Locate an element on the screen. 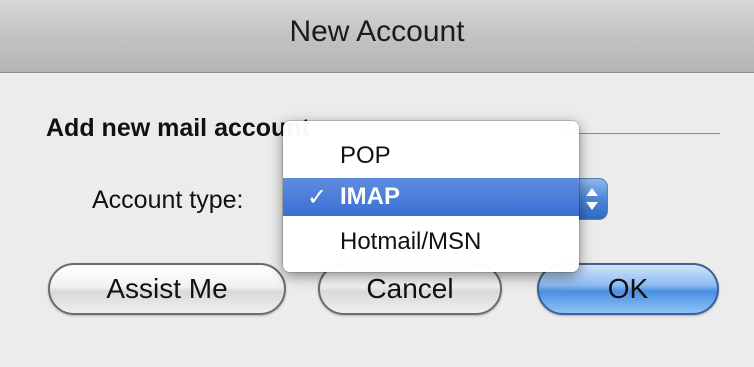  menu-item-pop: POP is located at coordinates (431, 156).